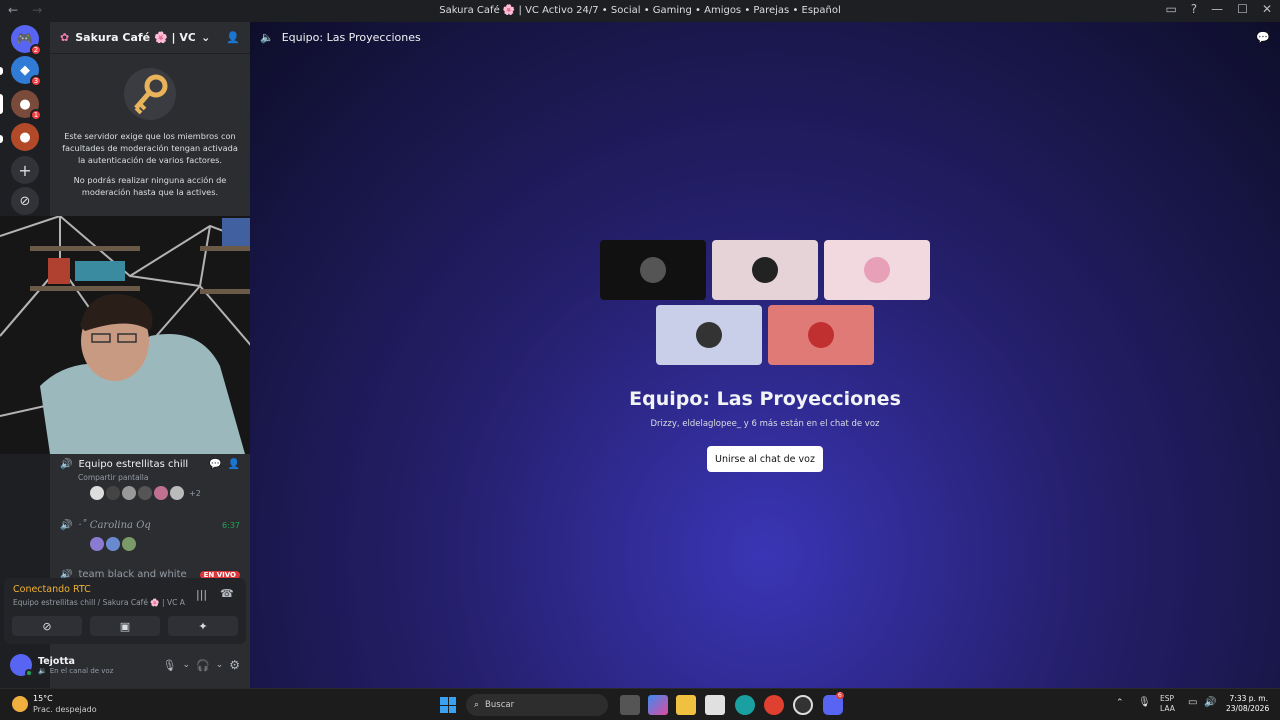  I want to click on channel-header: 🔈 Equipo: Las Proyecciones 💬, so click(765, 37).